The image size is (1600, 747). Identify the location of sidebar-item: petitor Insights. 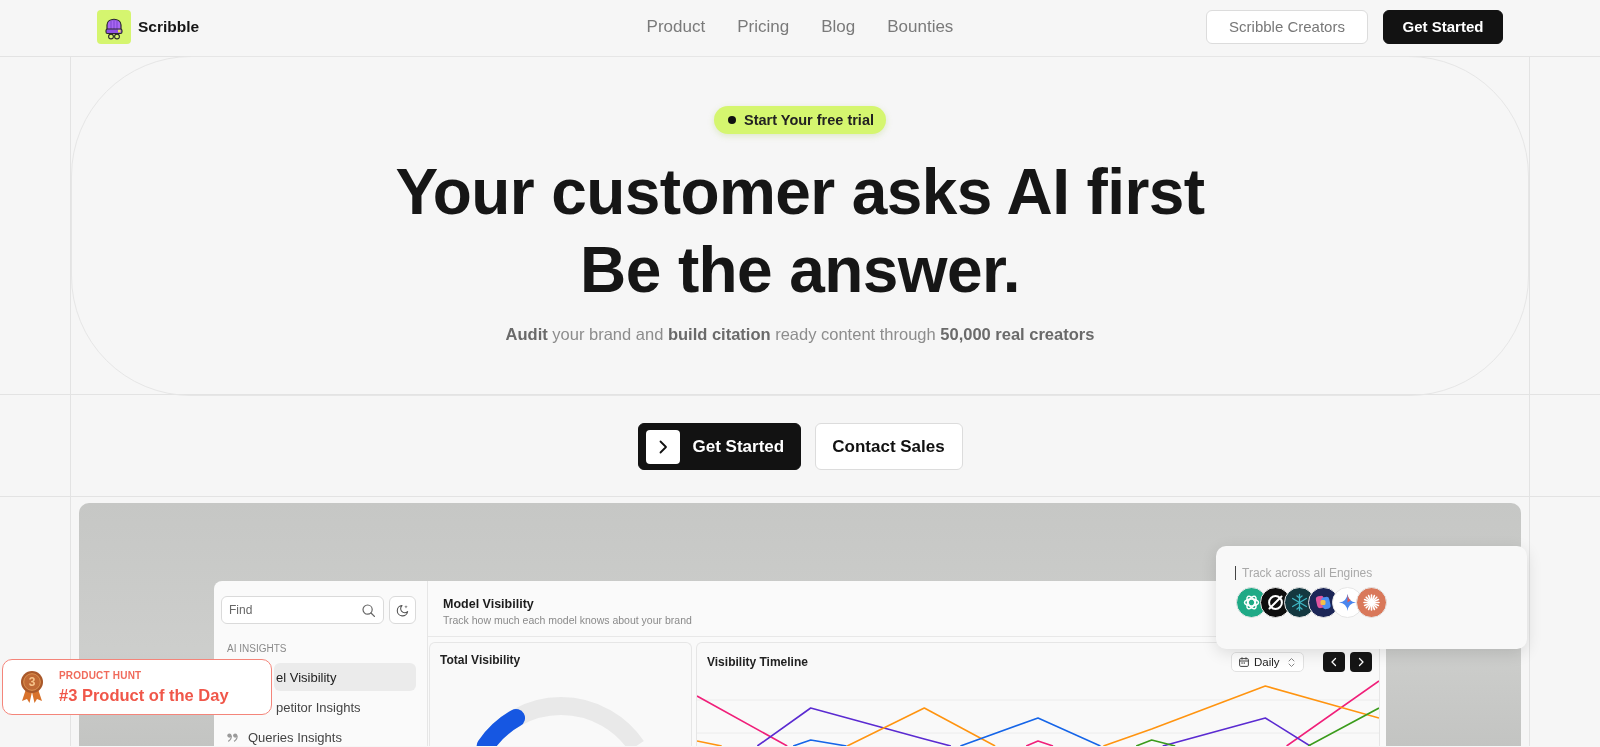
(345, 707).